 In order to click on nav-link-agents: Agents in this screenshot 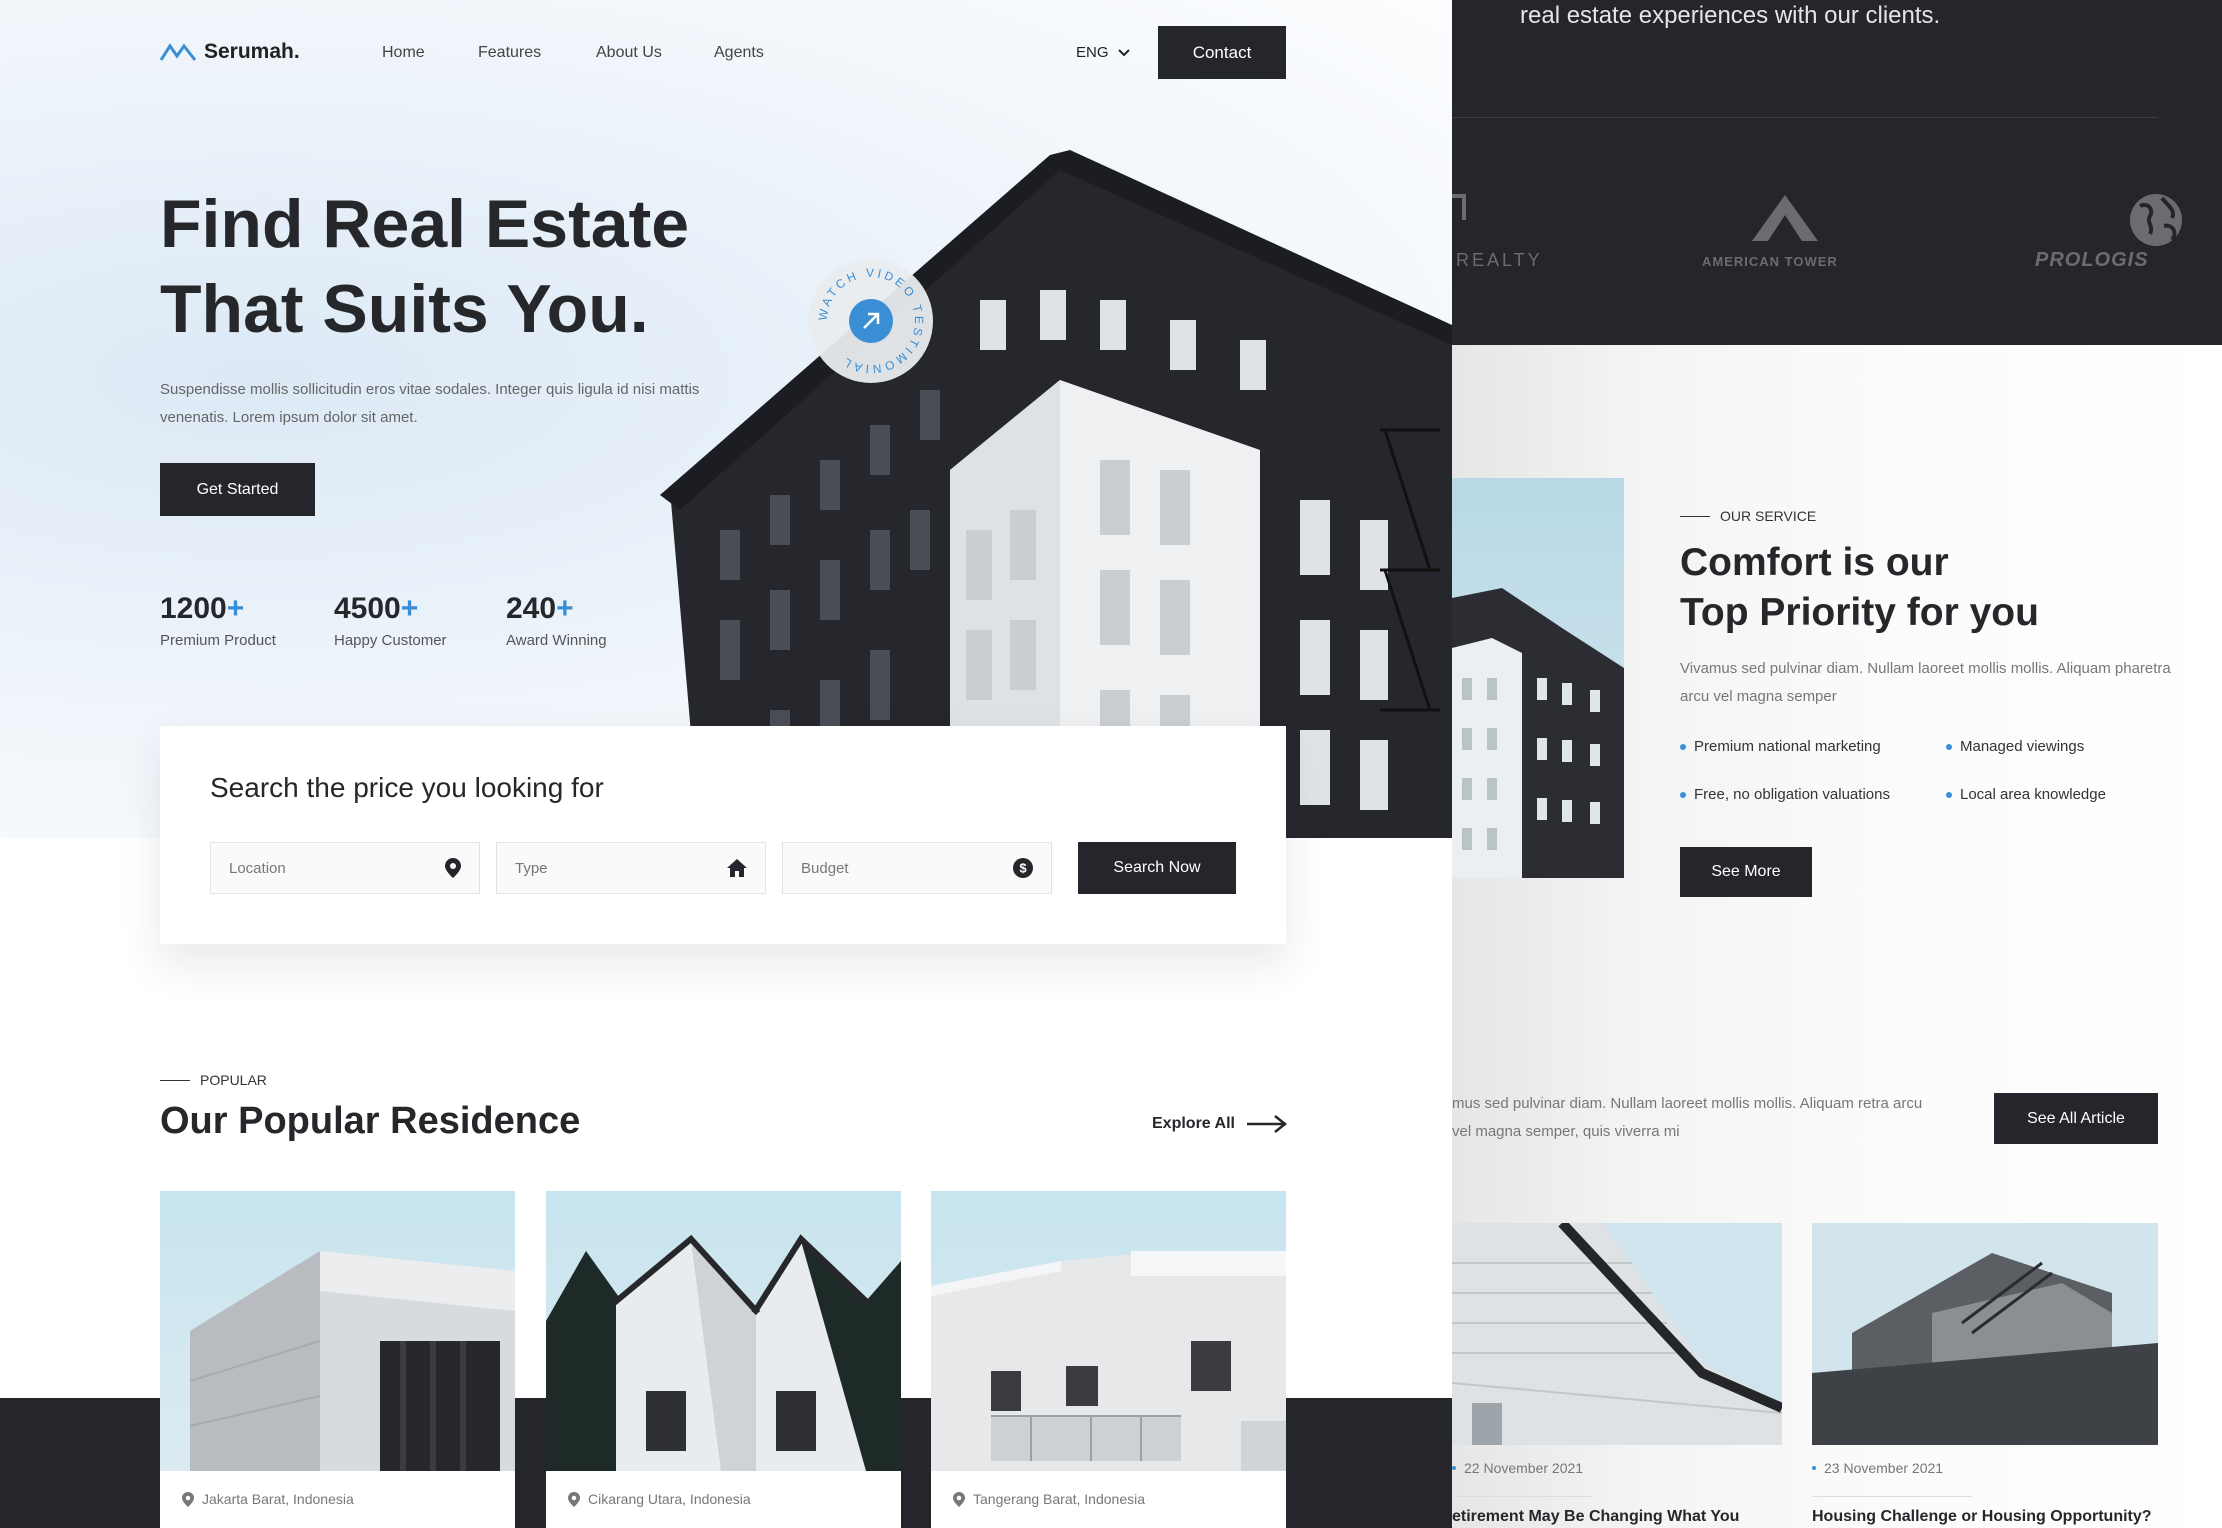, I will do `click(739, 53)`.